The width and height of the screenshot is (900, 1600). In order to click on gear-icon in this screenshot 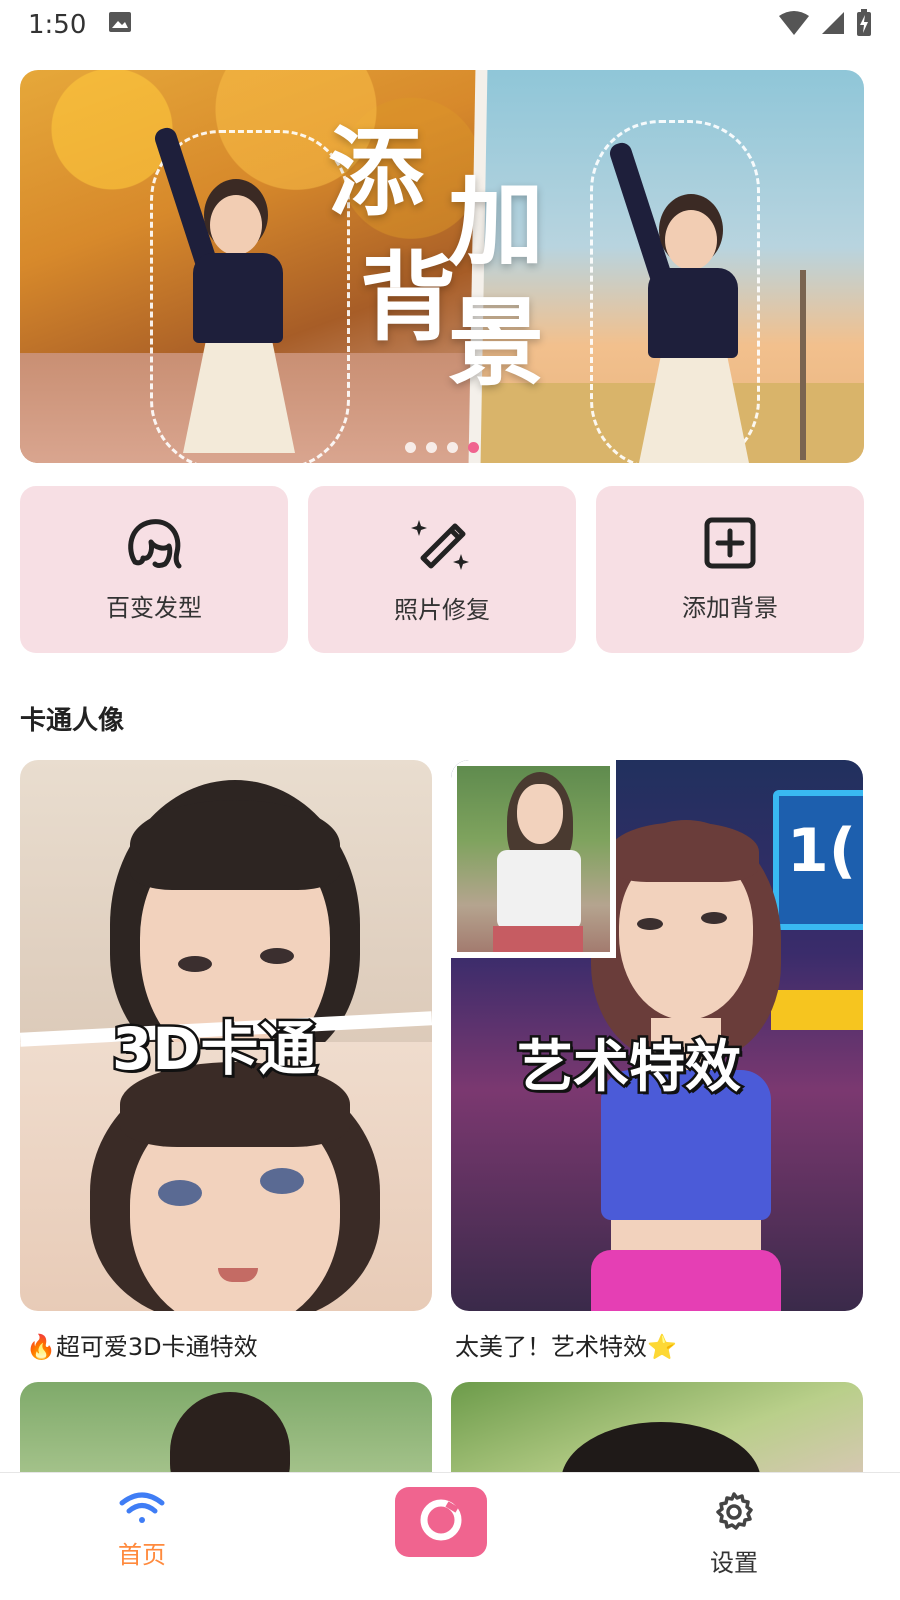, I will do `click(734, 1514)`.